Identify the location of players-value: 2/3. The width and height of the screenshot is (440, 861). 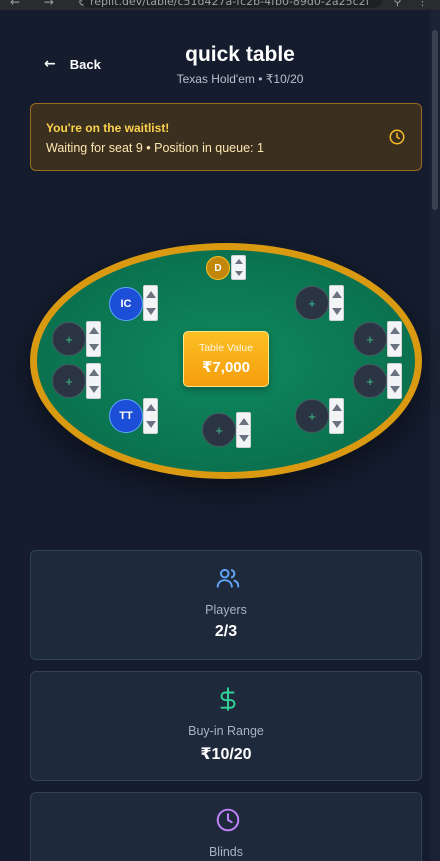
(226, 631).